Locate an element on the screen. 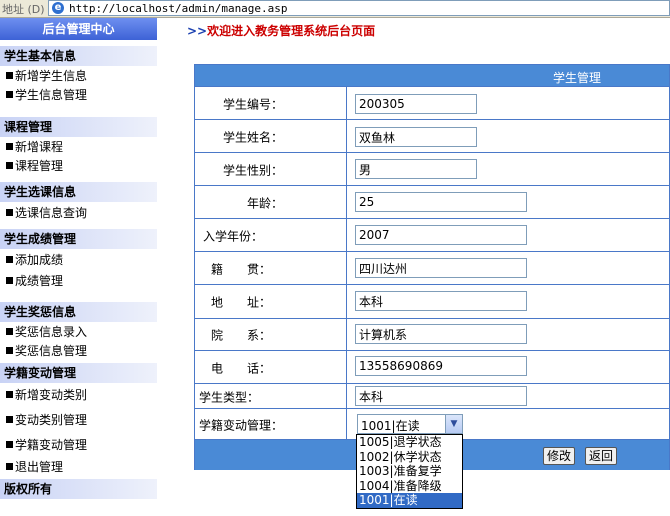 The height and width of the screenshot is (516, 670). address-label: 地址 (D) is located at coordinates (23, 9).